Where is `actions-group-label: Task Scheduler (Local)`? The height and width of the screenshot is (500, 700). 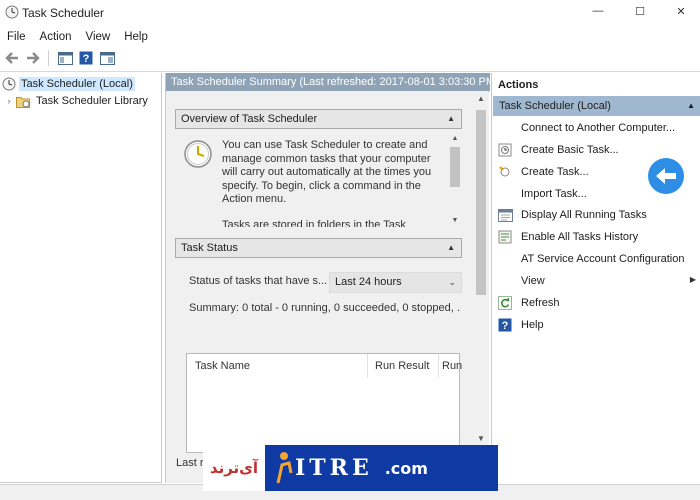
actions-group-label: Task Scheduler (Local) is located at coordinates (555, 106).